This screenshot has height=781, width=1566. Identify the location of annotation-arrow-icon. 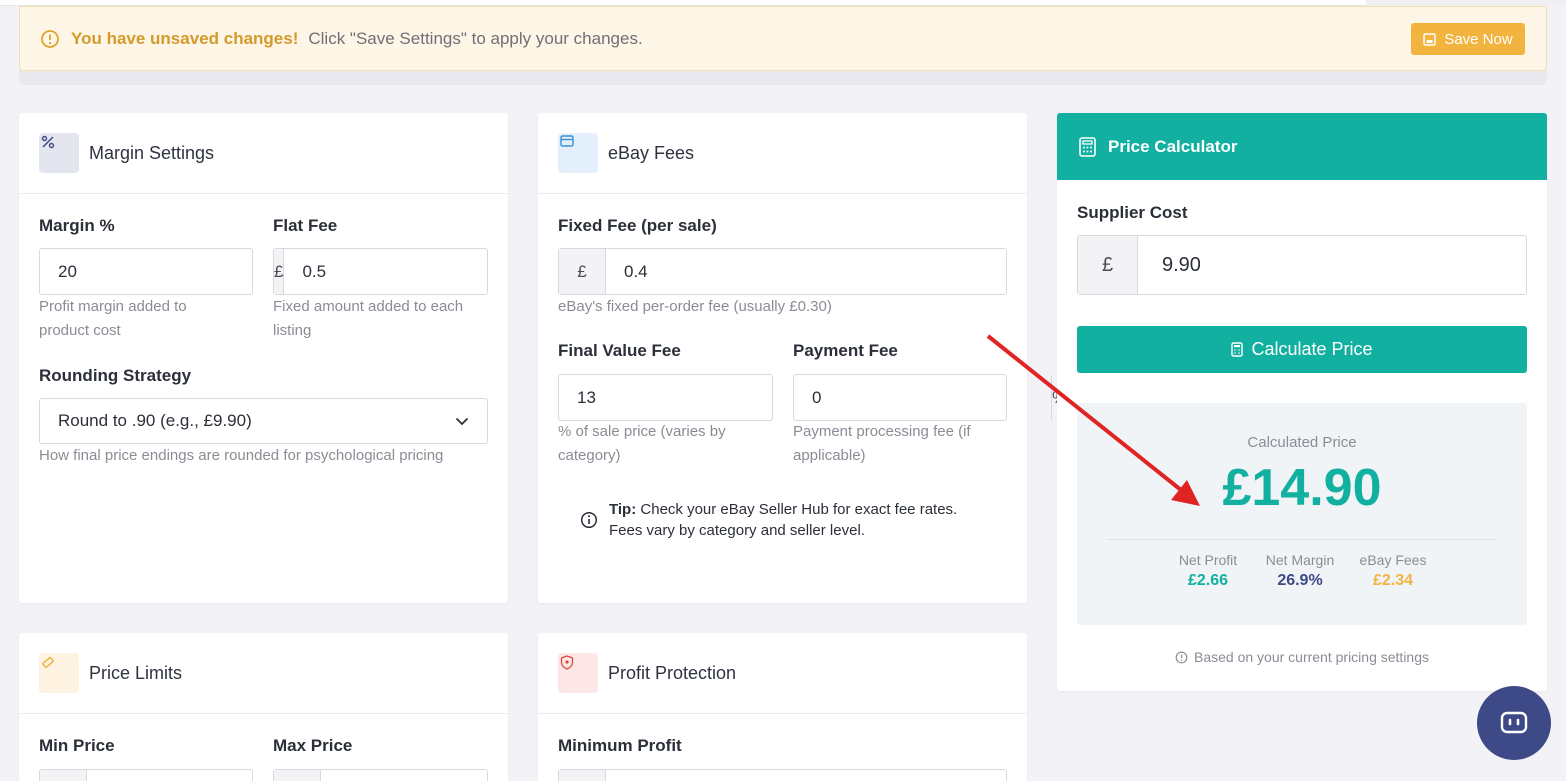
(1093, 420).